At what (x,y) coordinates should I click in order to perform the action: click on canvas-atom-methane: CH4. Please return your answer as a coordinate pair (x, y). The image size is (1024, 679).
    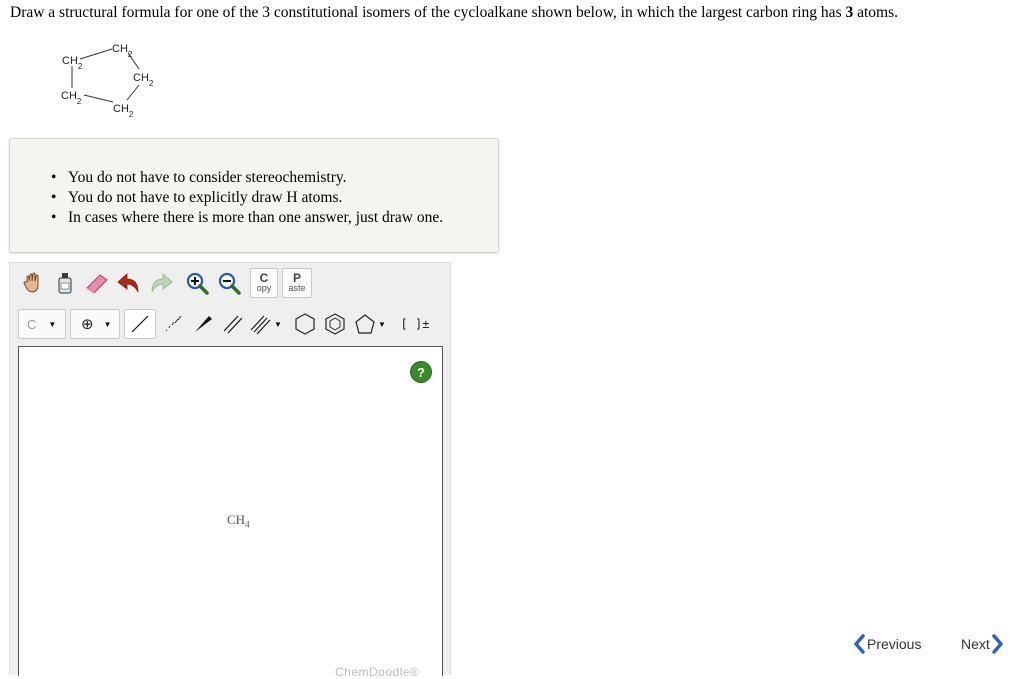
    Looking at the image, I should click on (238, 521).